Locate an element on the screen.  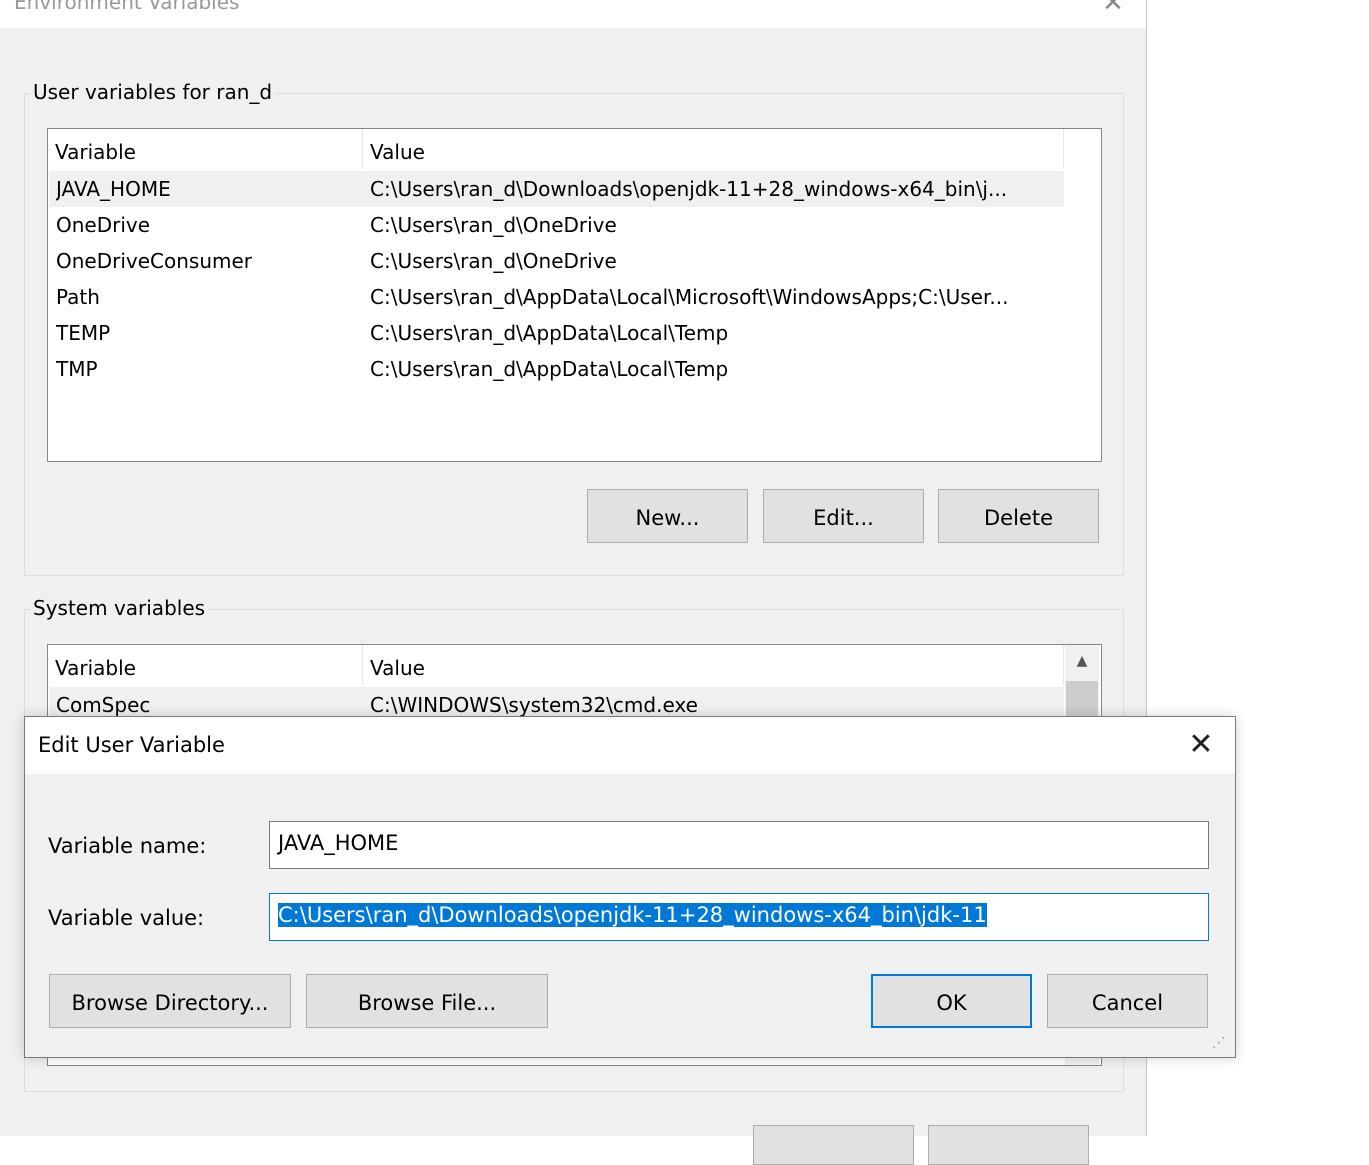
env-ok-button is located at coordinates (833, 1145).